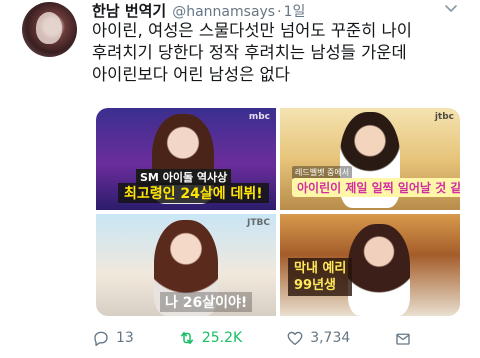  What do you see at coordinates (191, 74) in the screenshot?
I see `tweet-text-line: 아이린보다 어린 남성은 없다` at bounding box center [191, 74].